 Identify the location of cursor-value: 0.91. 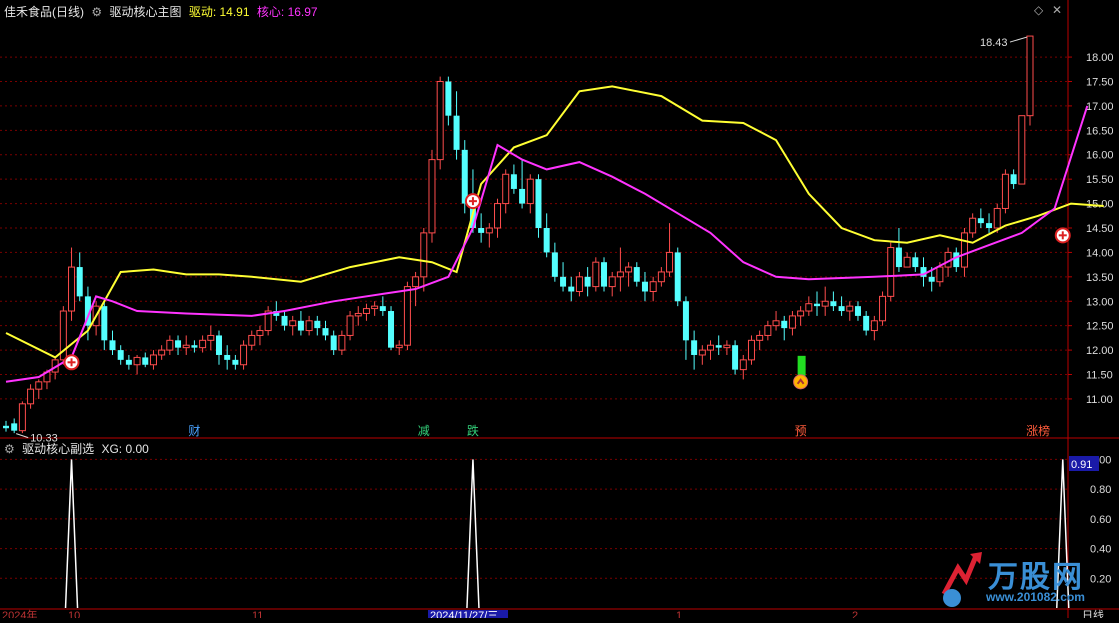
(1081, 465).